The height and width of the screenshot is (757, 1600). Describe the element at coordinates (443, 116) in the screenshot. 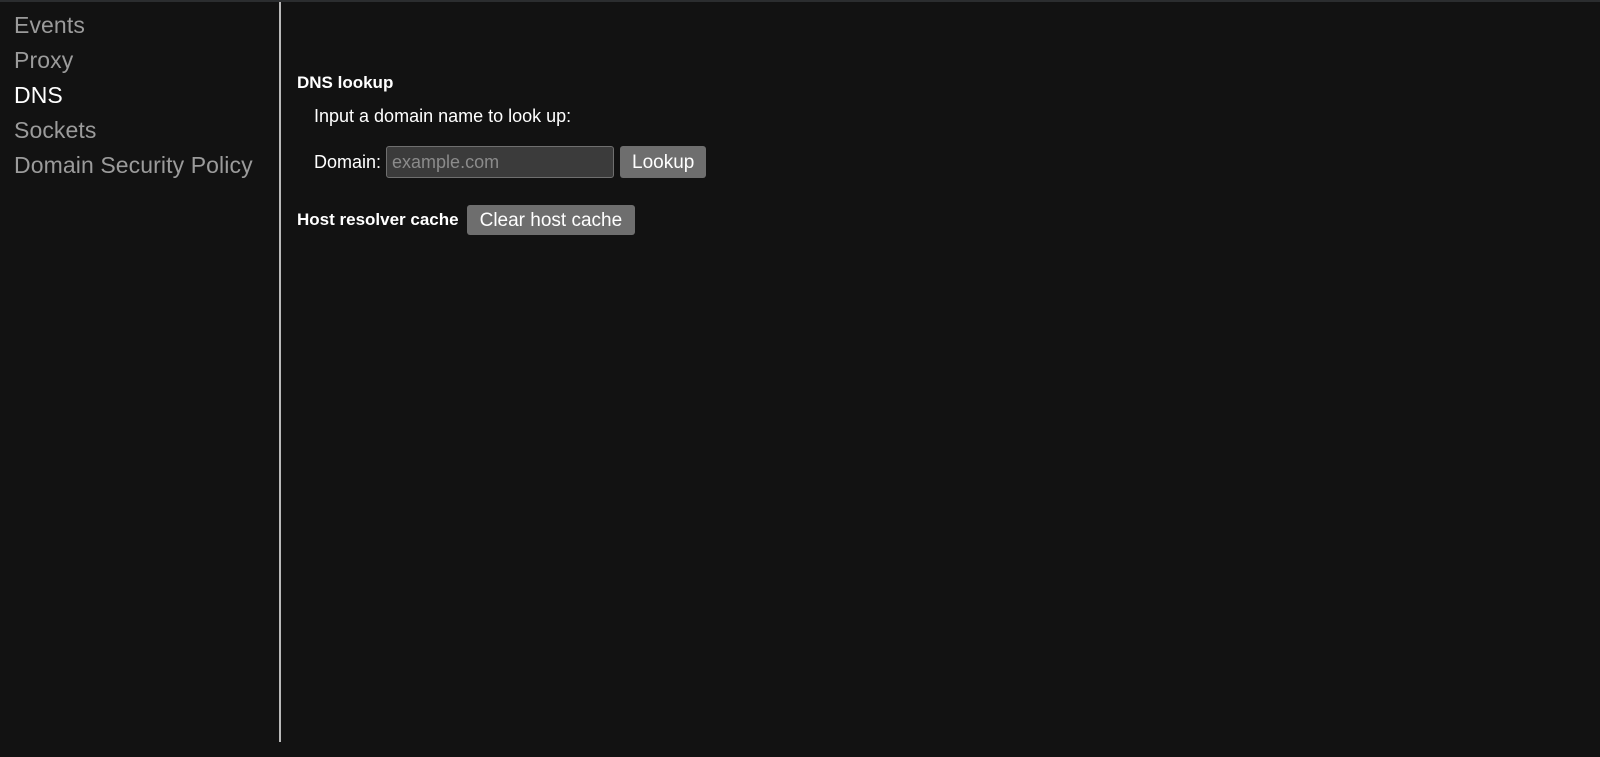

I see `dns-lookup-instruction: Input a domain name to look up:` at that location.